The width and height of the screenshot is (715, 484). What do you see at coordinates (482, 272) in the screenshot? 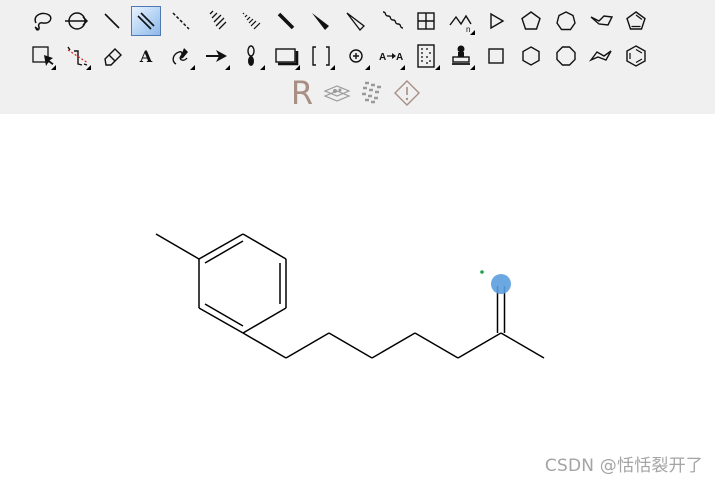
I see `cursor-dot` at bounding box center [482, 272].